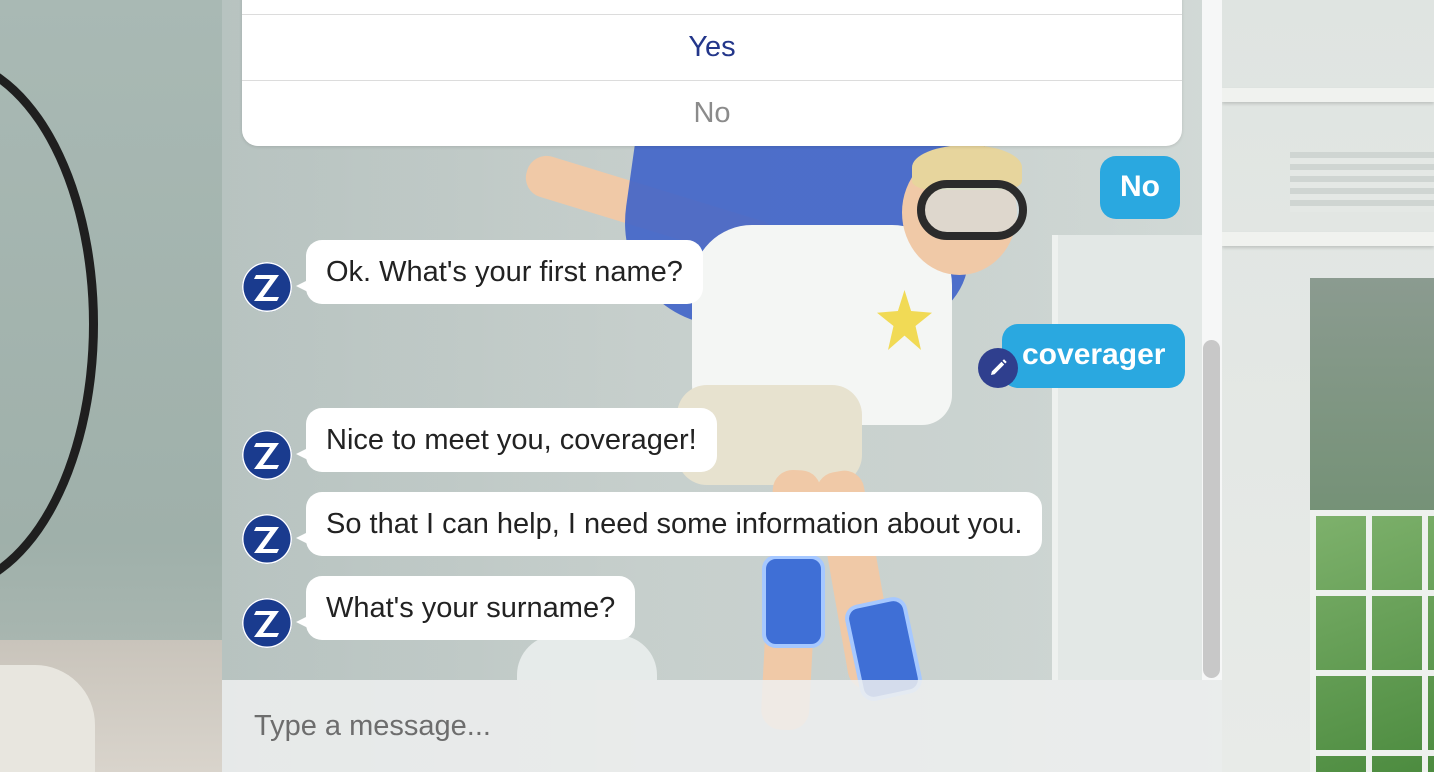 The image size is (1434, 772). Describe the element at coordinates (511, 440) in the screenshot. I see `bot-message-text: Nice to meet you, coverager!` at that location.